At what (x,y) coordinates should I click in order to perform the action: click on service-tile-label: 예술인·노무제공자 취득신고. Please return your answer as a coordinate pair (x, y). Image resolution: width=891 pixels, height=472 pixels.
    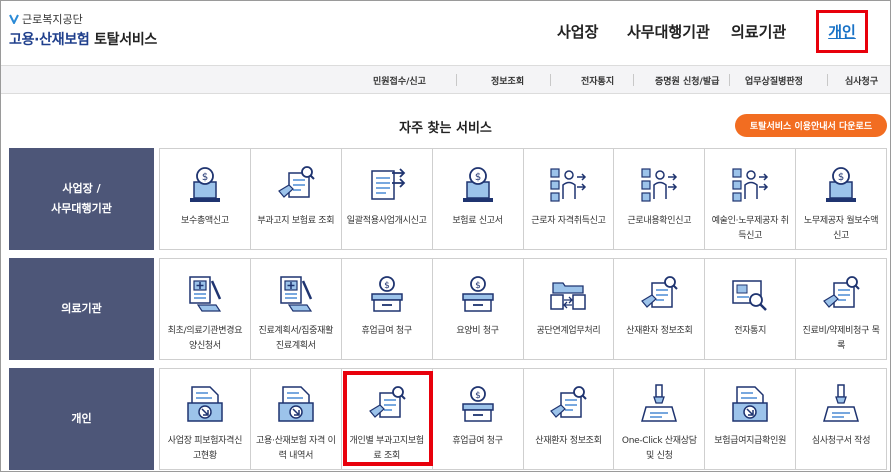
    Looking at the image, I should click on (750, 228).